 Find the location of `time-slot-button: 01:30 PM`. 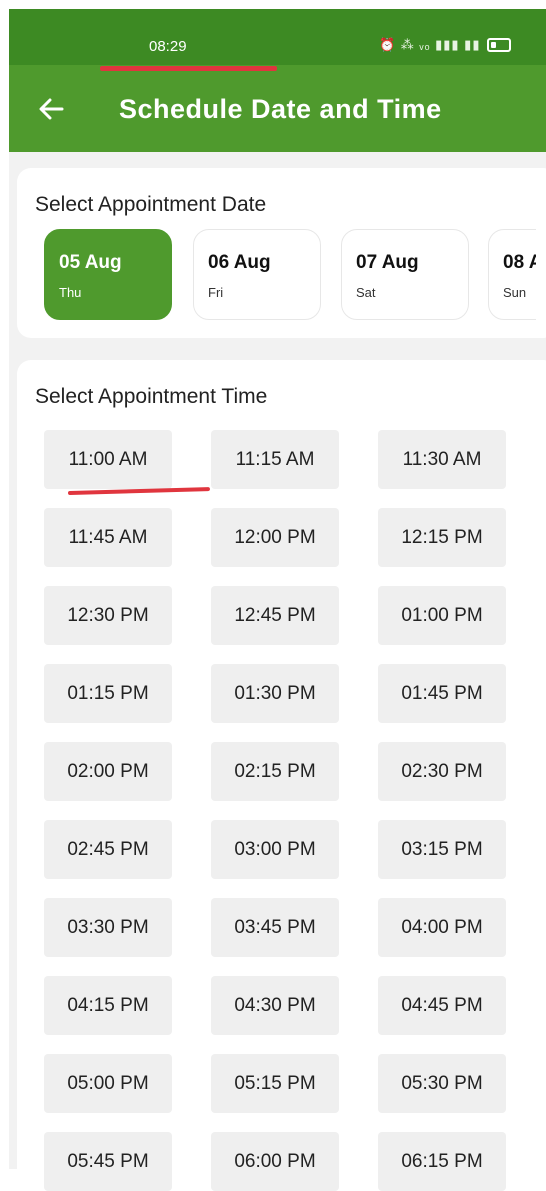

time-slot-button: 01:30 PM is located at coordinates (275, 693).